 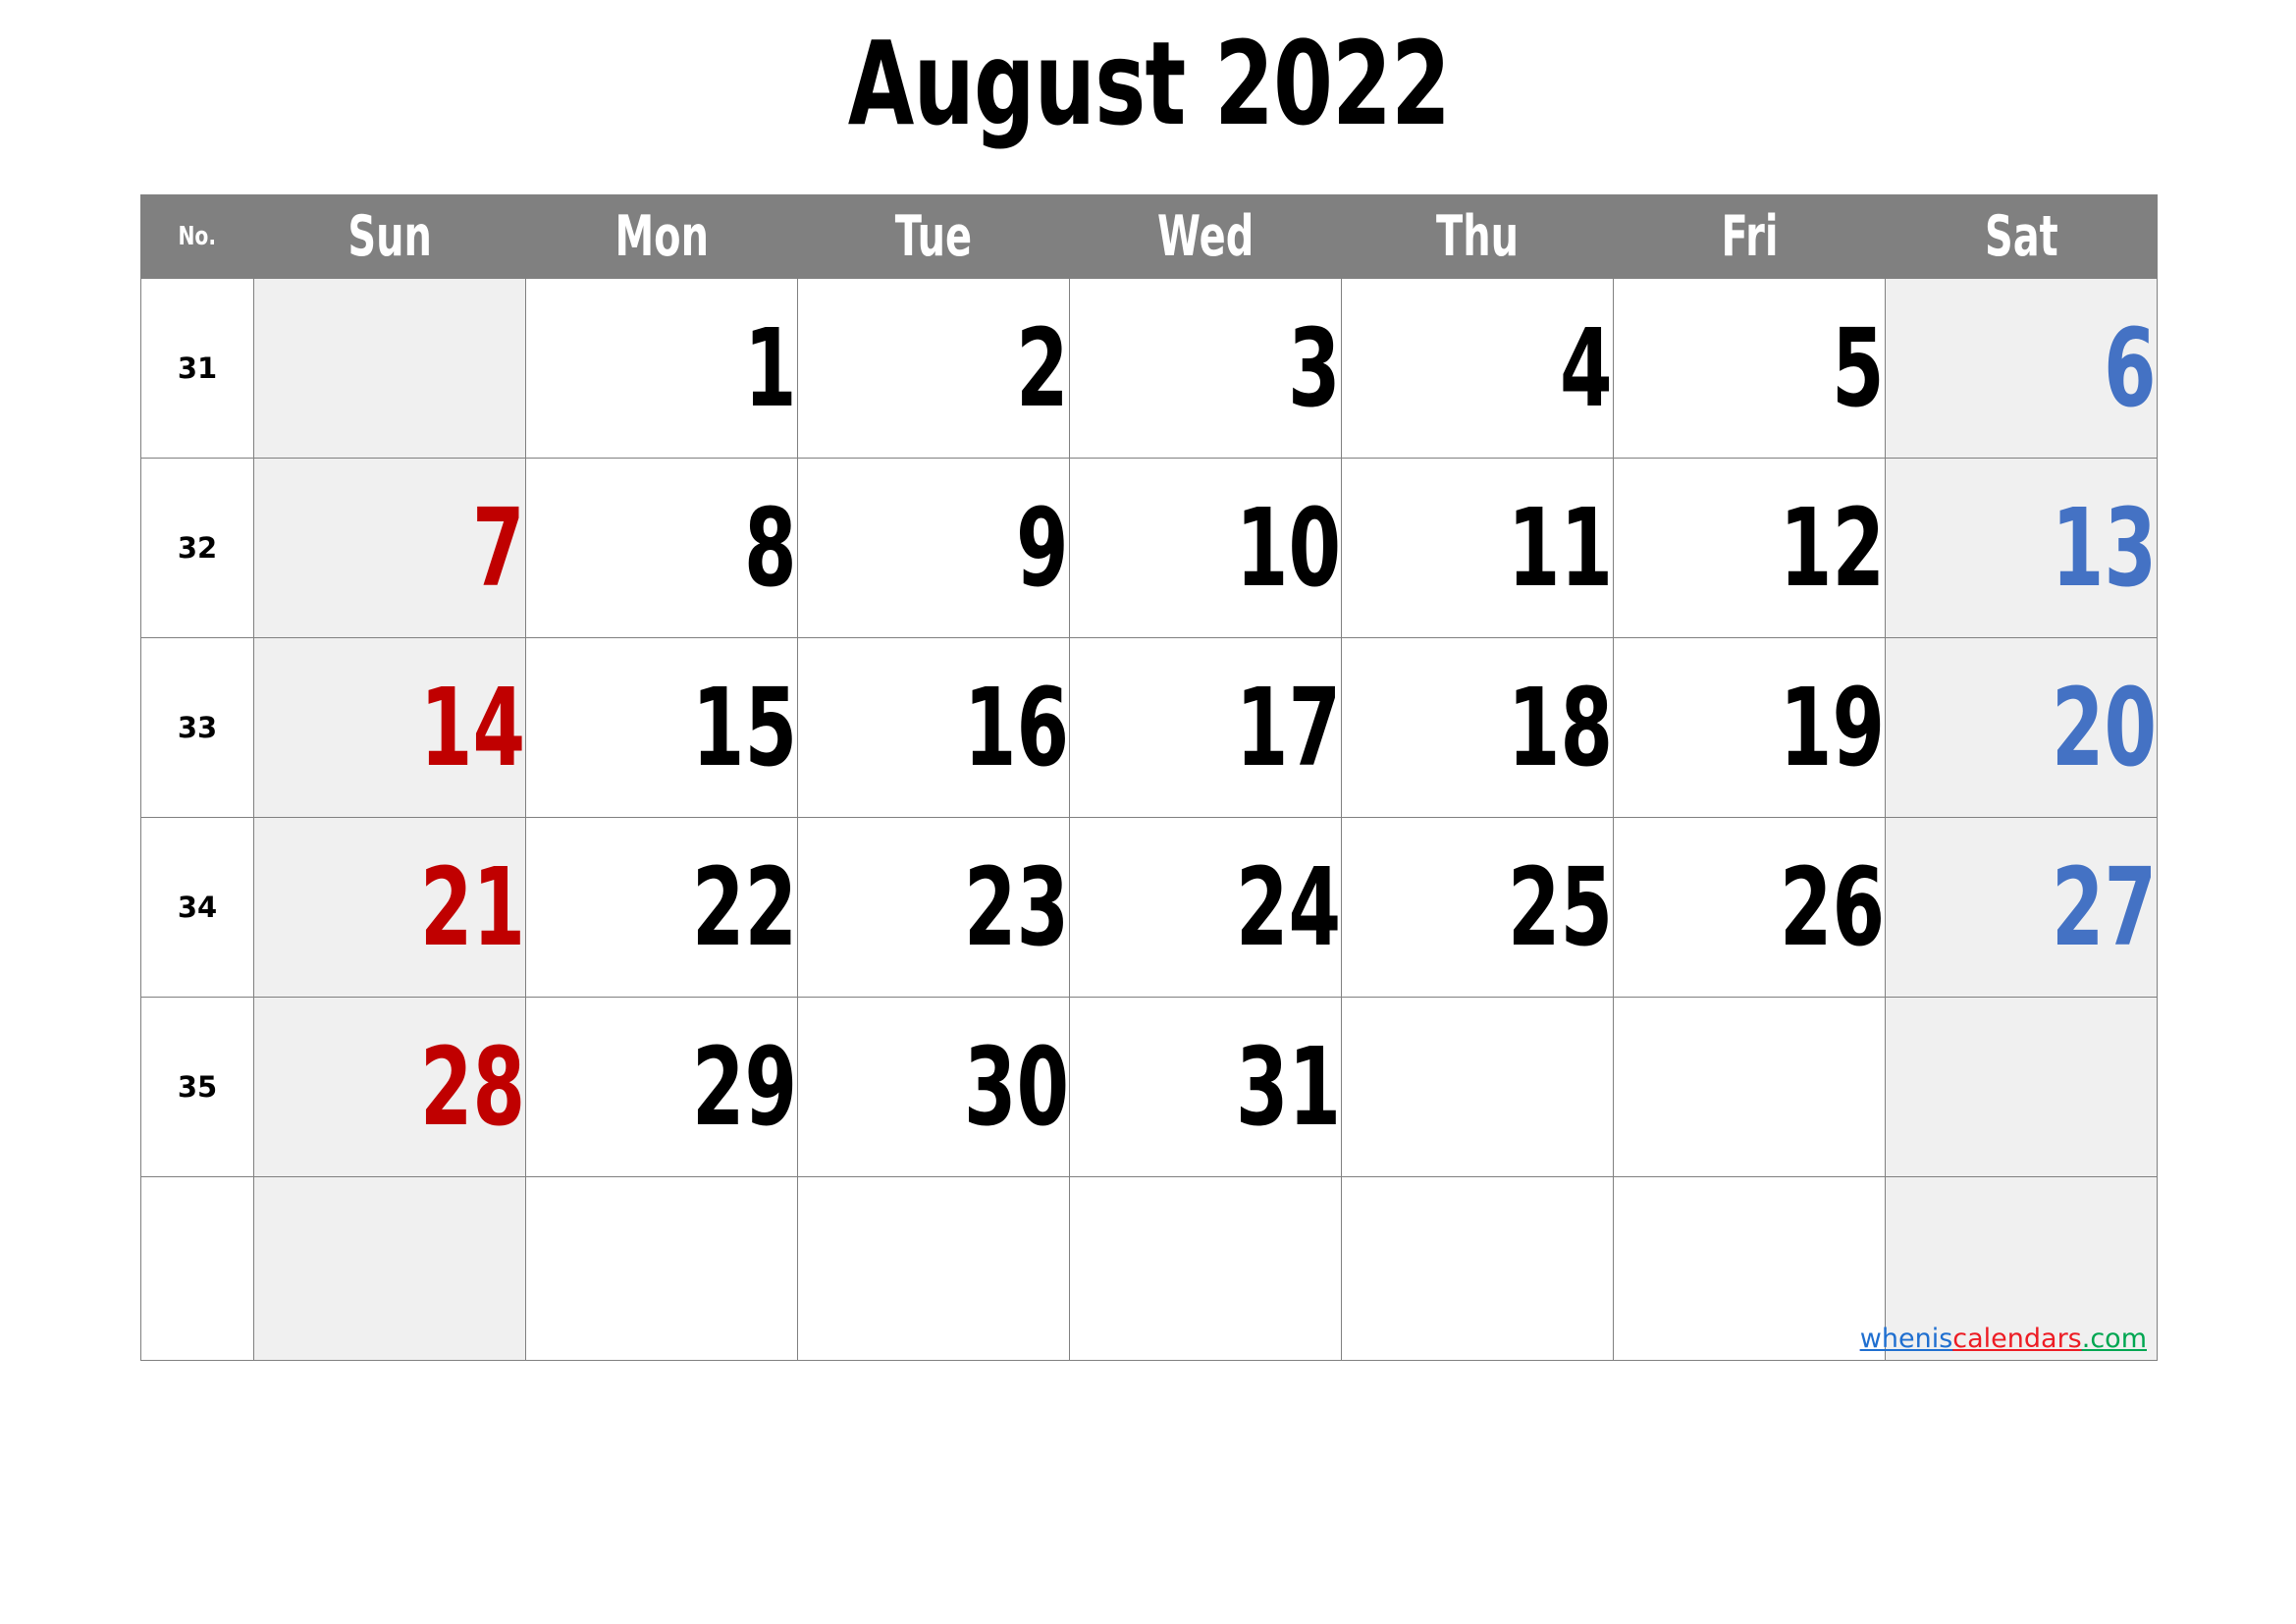 What do you see at coordinates (661, 727) in the screenshot?
I see `day-cell: 15` at bounding box center [661, 727].